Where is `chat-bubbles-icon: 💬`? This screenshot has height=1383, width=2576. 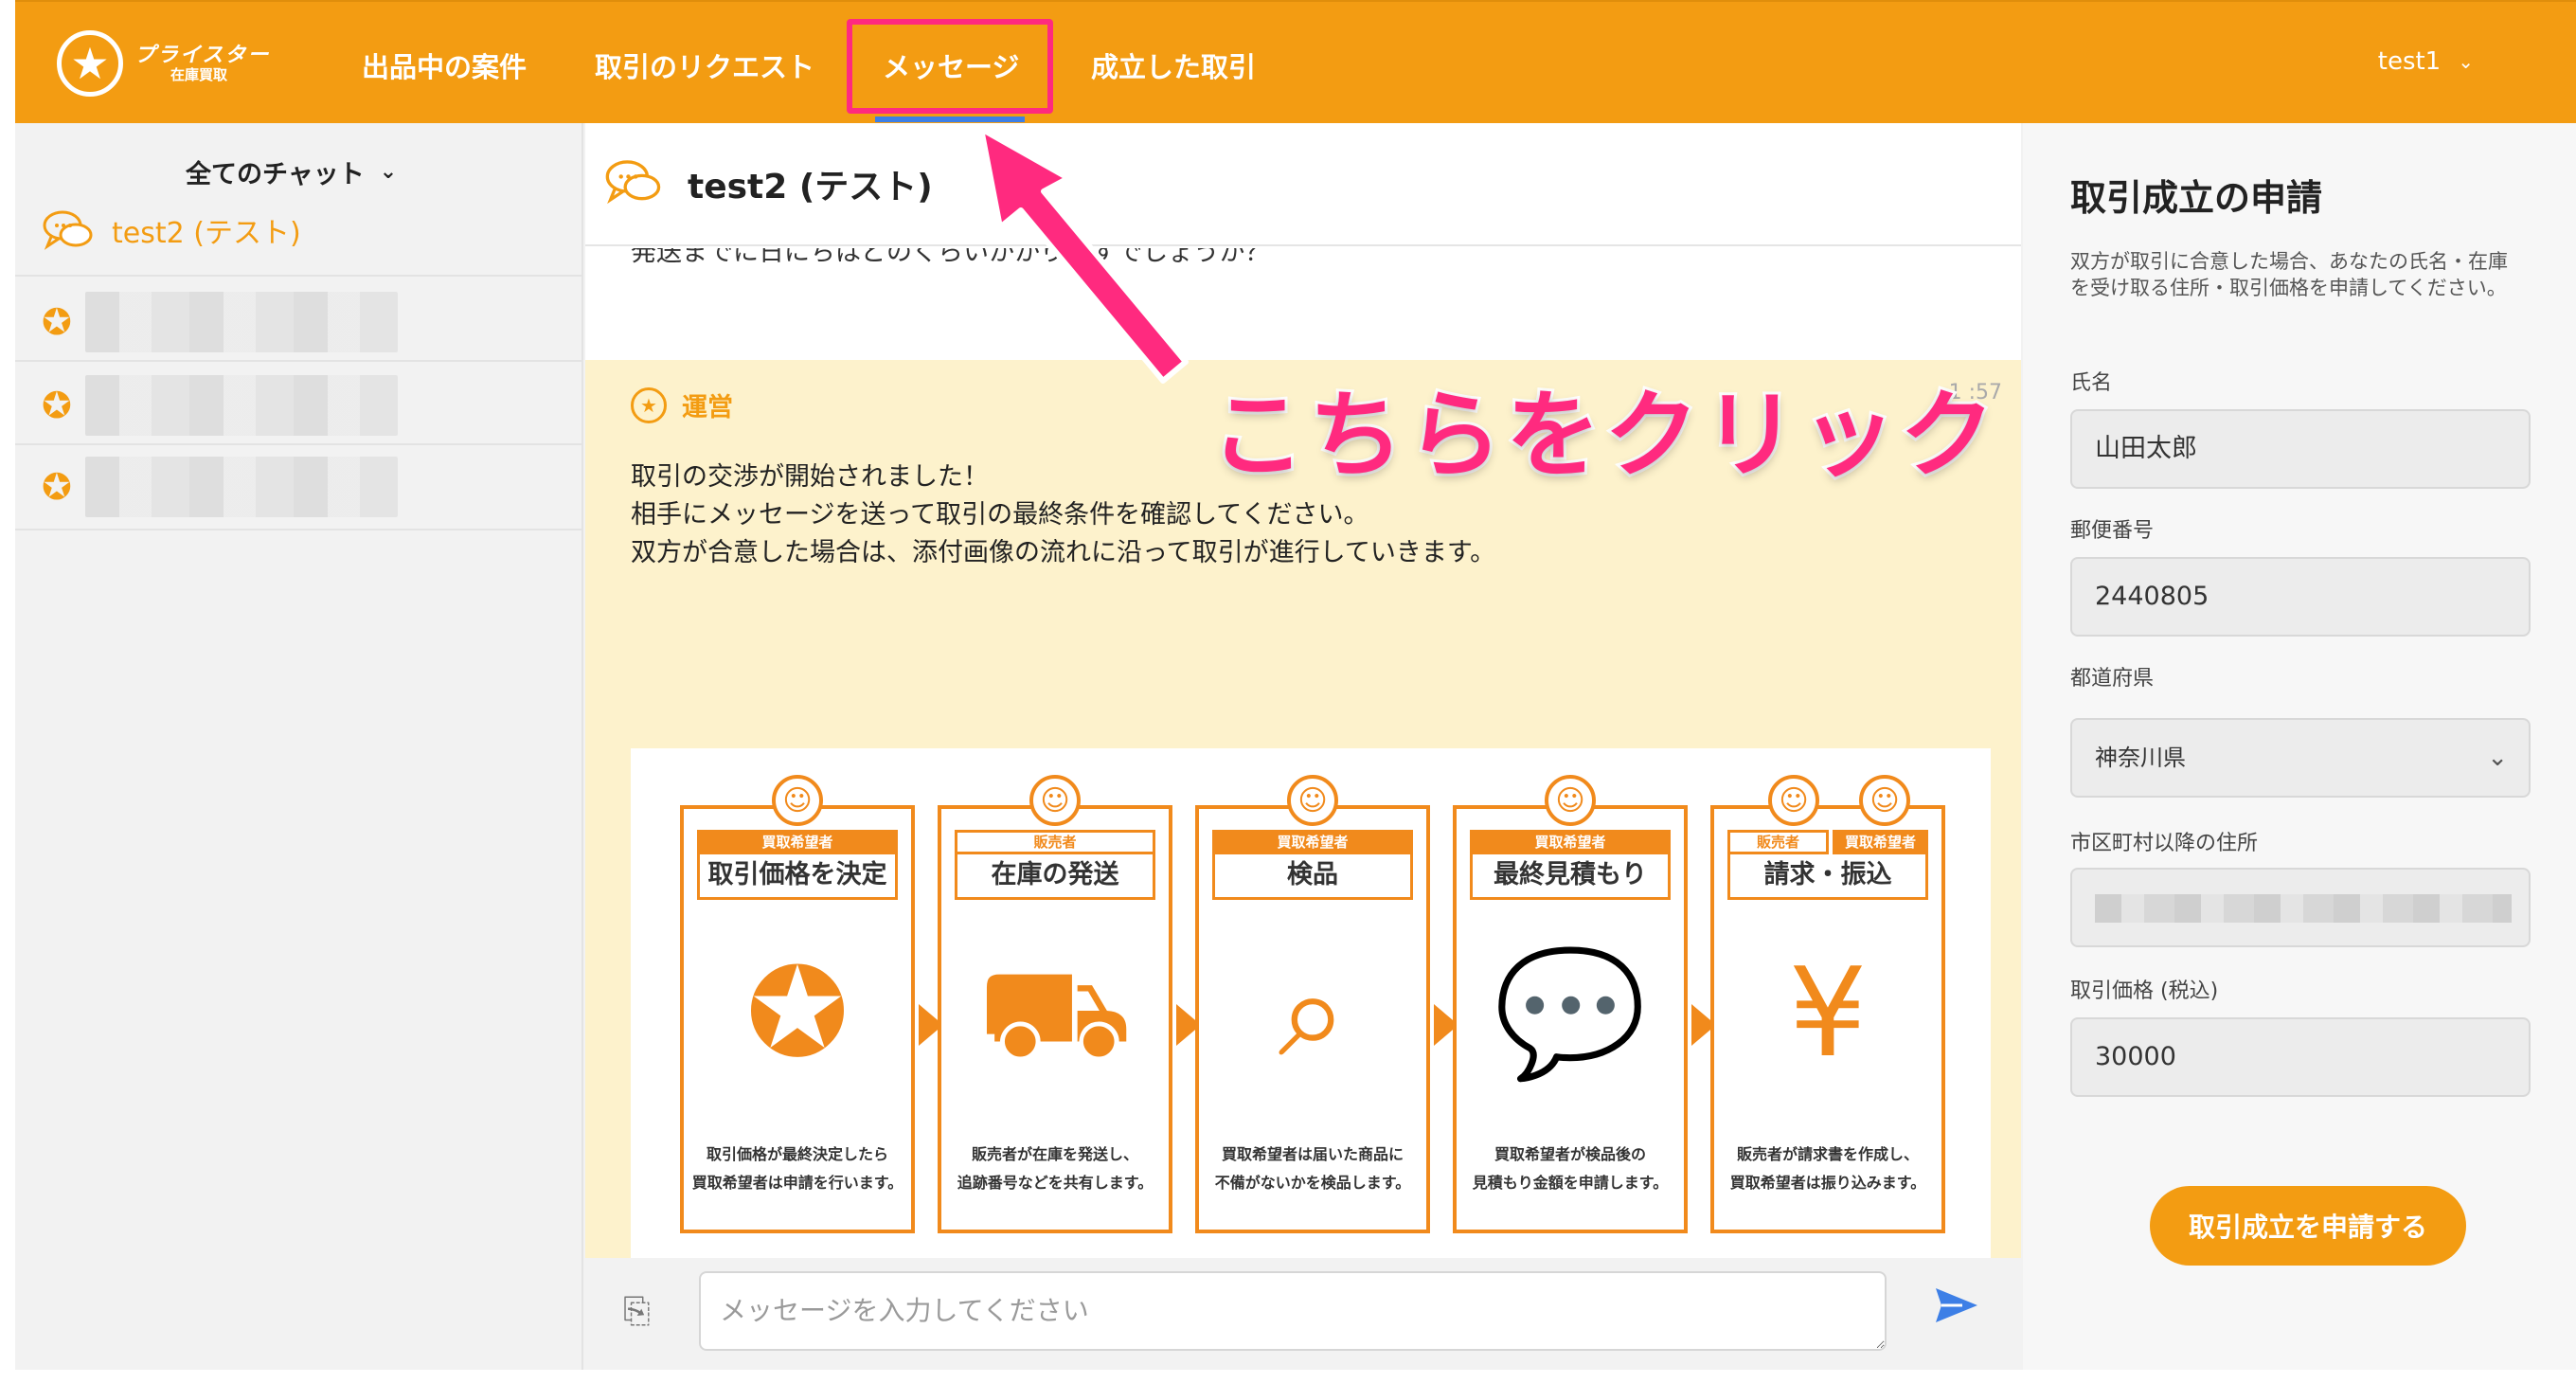 chat-bubbles-icon: 💬 is located at coordinates (1570, 1013).